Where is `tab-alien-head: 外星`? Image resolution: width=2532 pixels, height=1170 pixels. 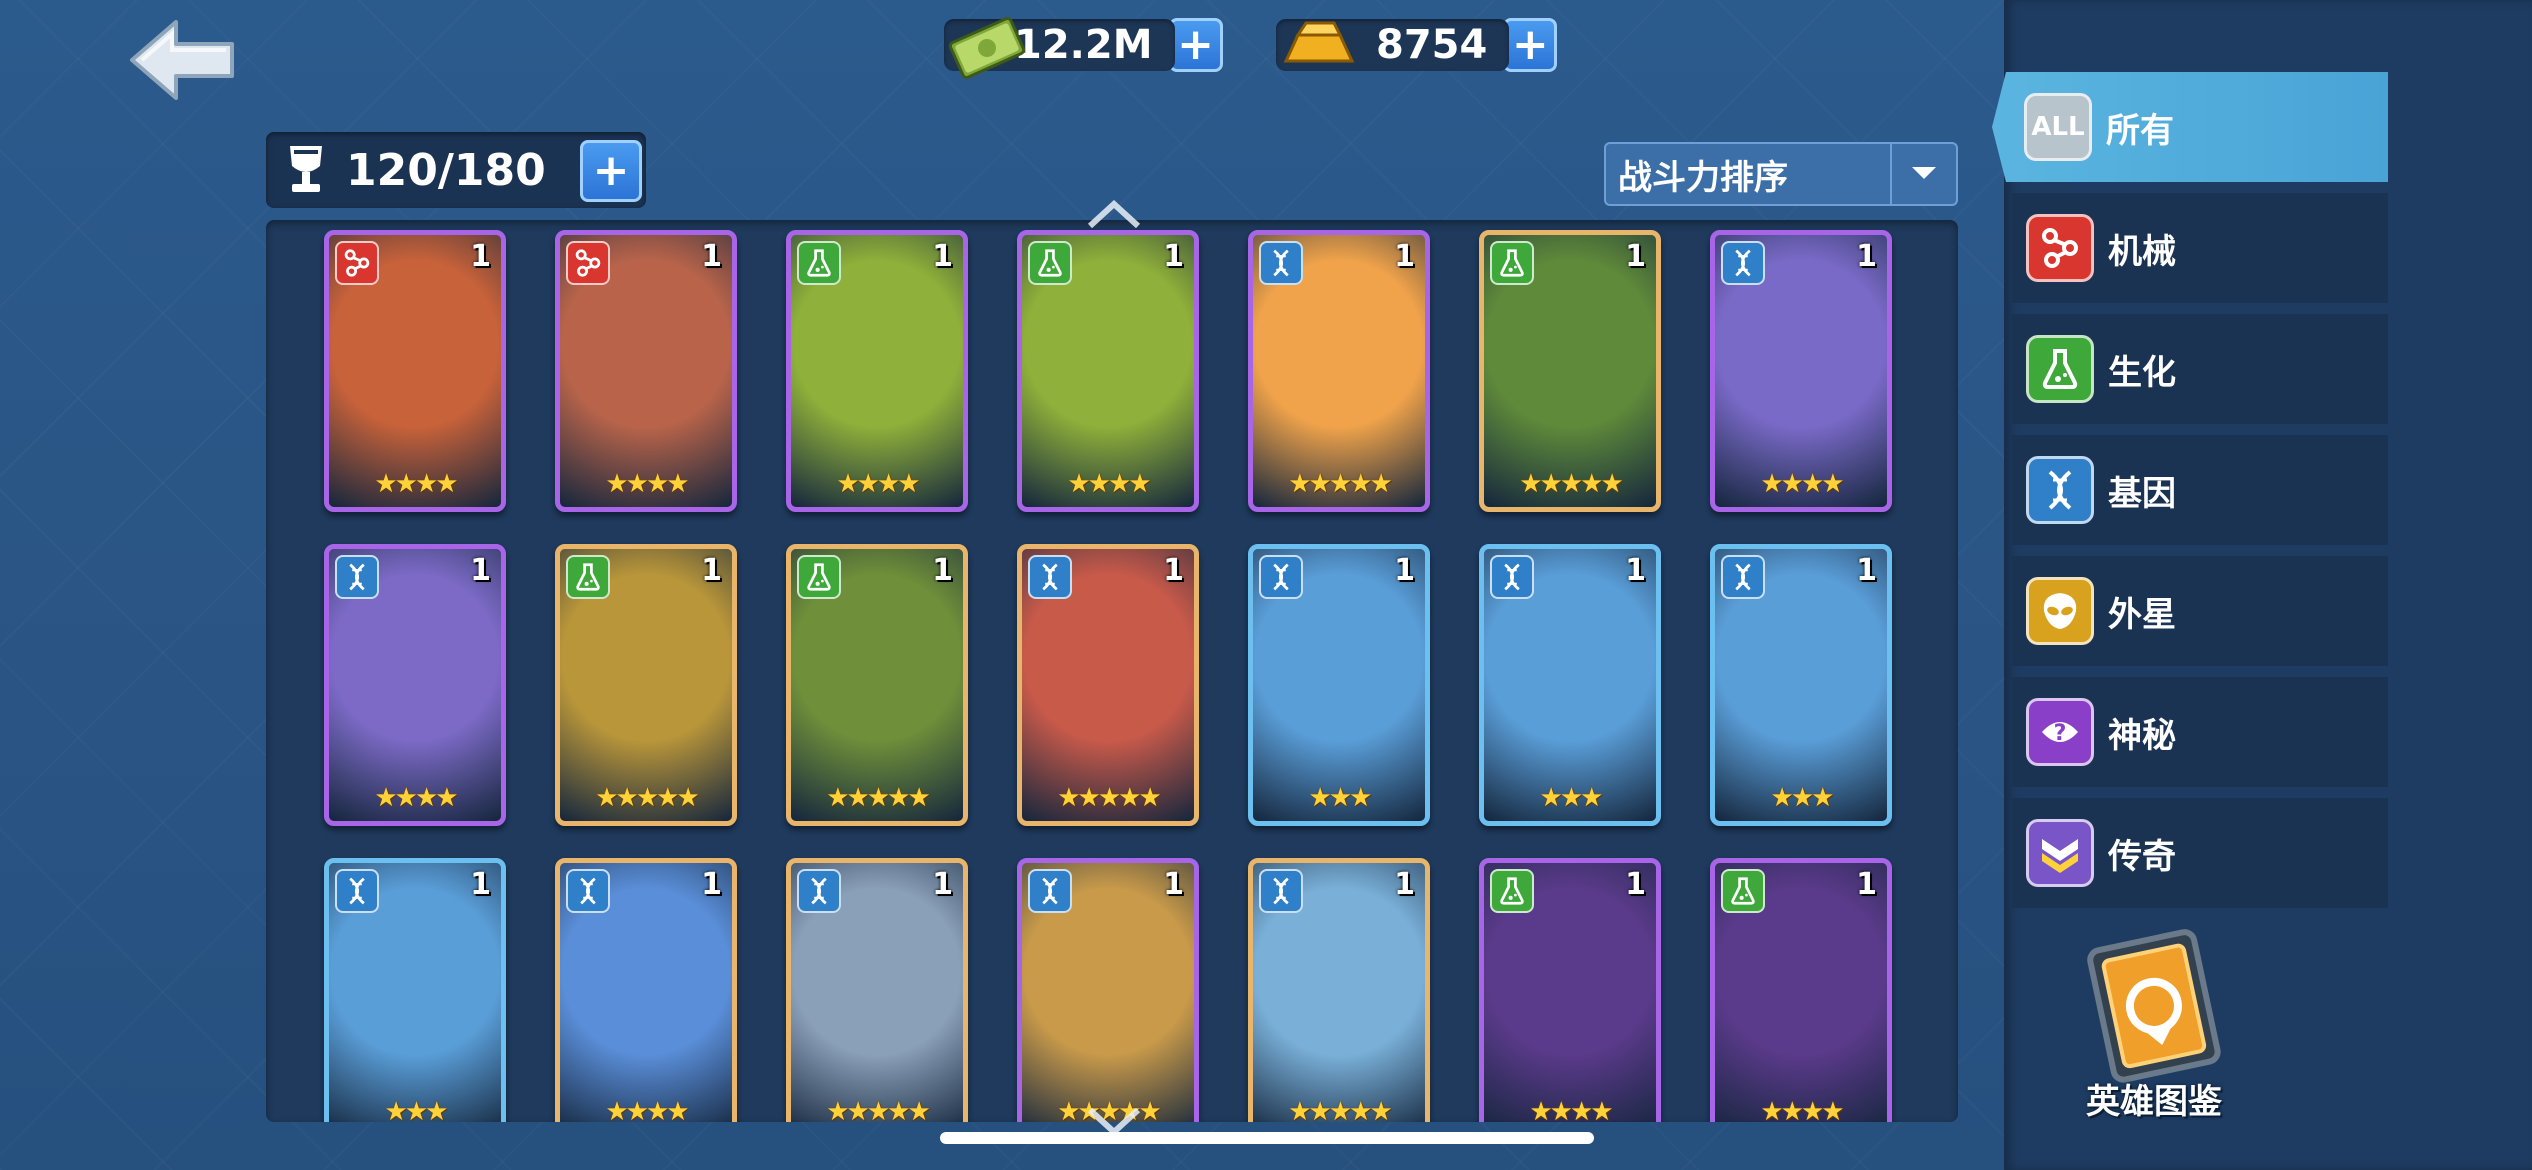 tab-alien-head: 外星 is located at coordinates (2200, 611).